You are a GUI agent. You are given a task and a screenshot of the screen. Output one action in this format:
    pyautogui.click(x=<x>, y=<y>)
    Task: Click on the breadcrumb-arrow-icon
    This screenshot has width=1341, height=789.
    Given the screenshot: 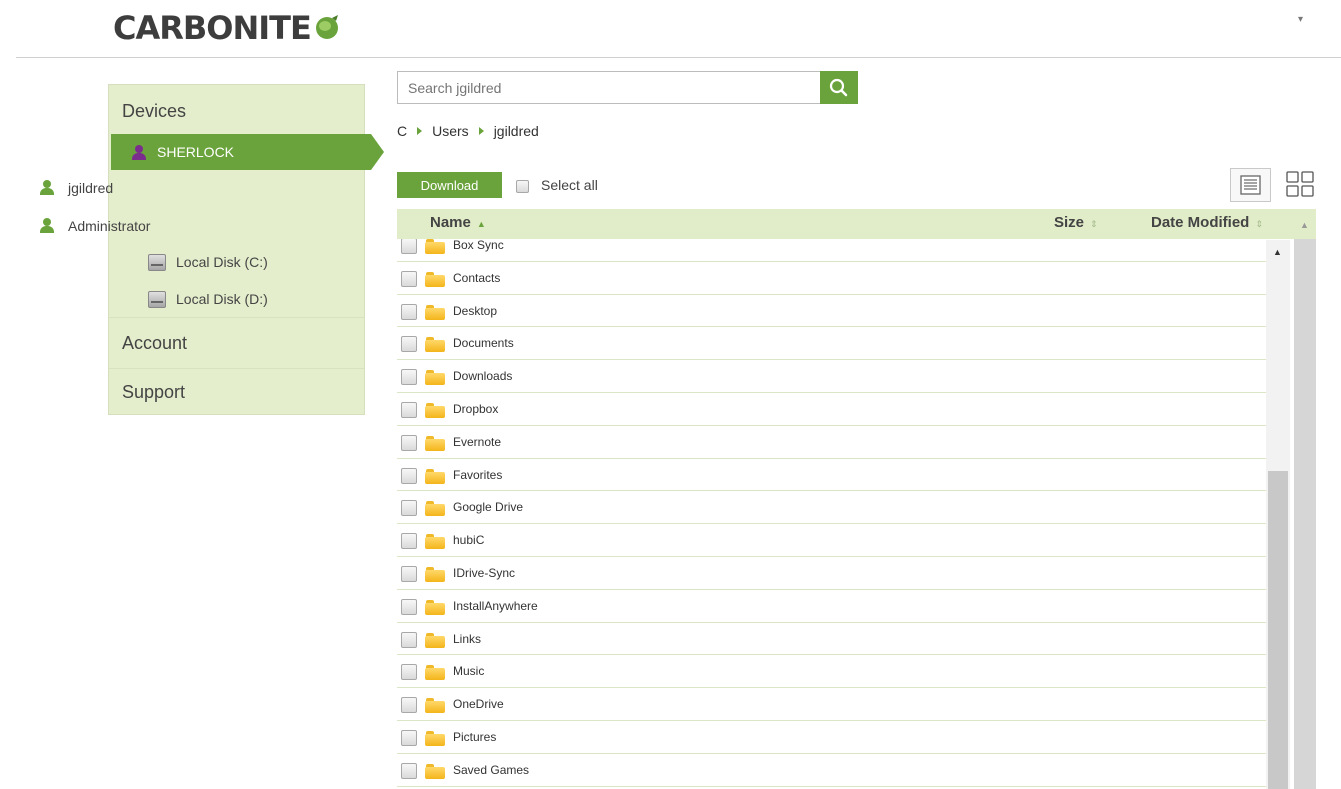 What is the action you would take?
    pyautogui.click(x=420, y=131)
    